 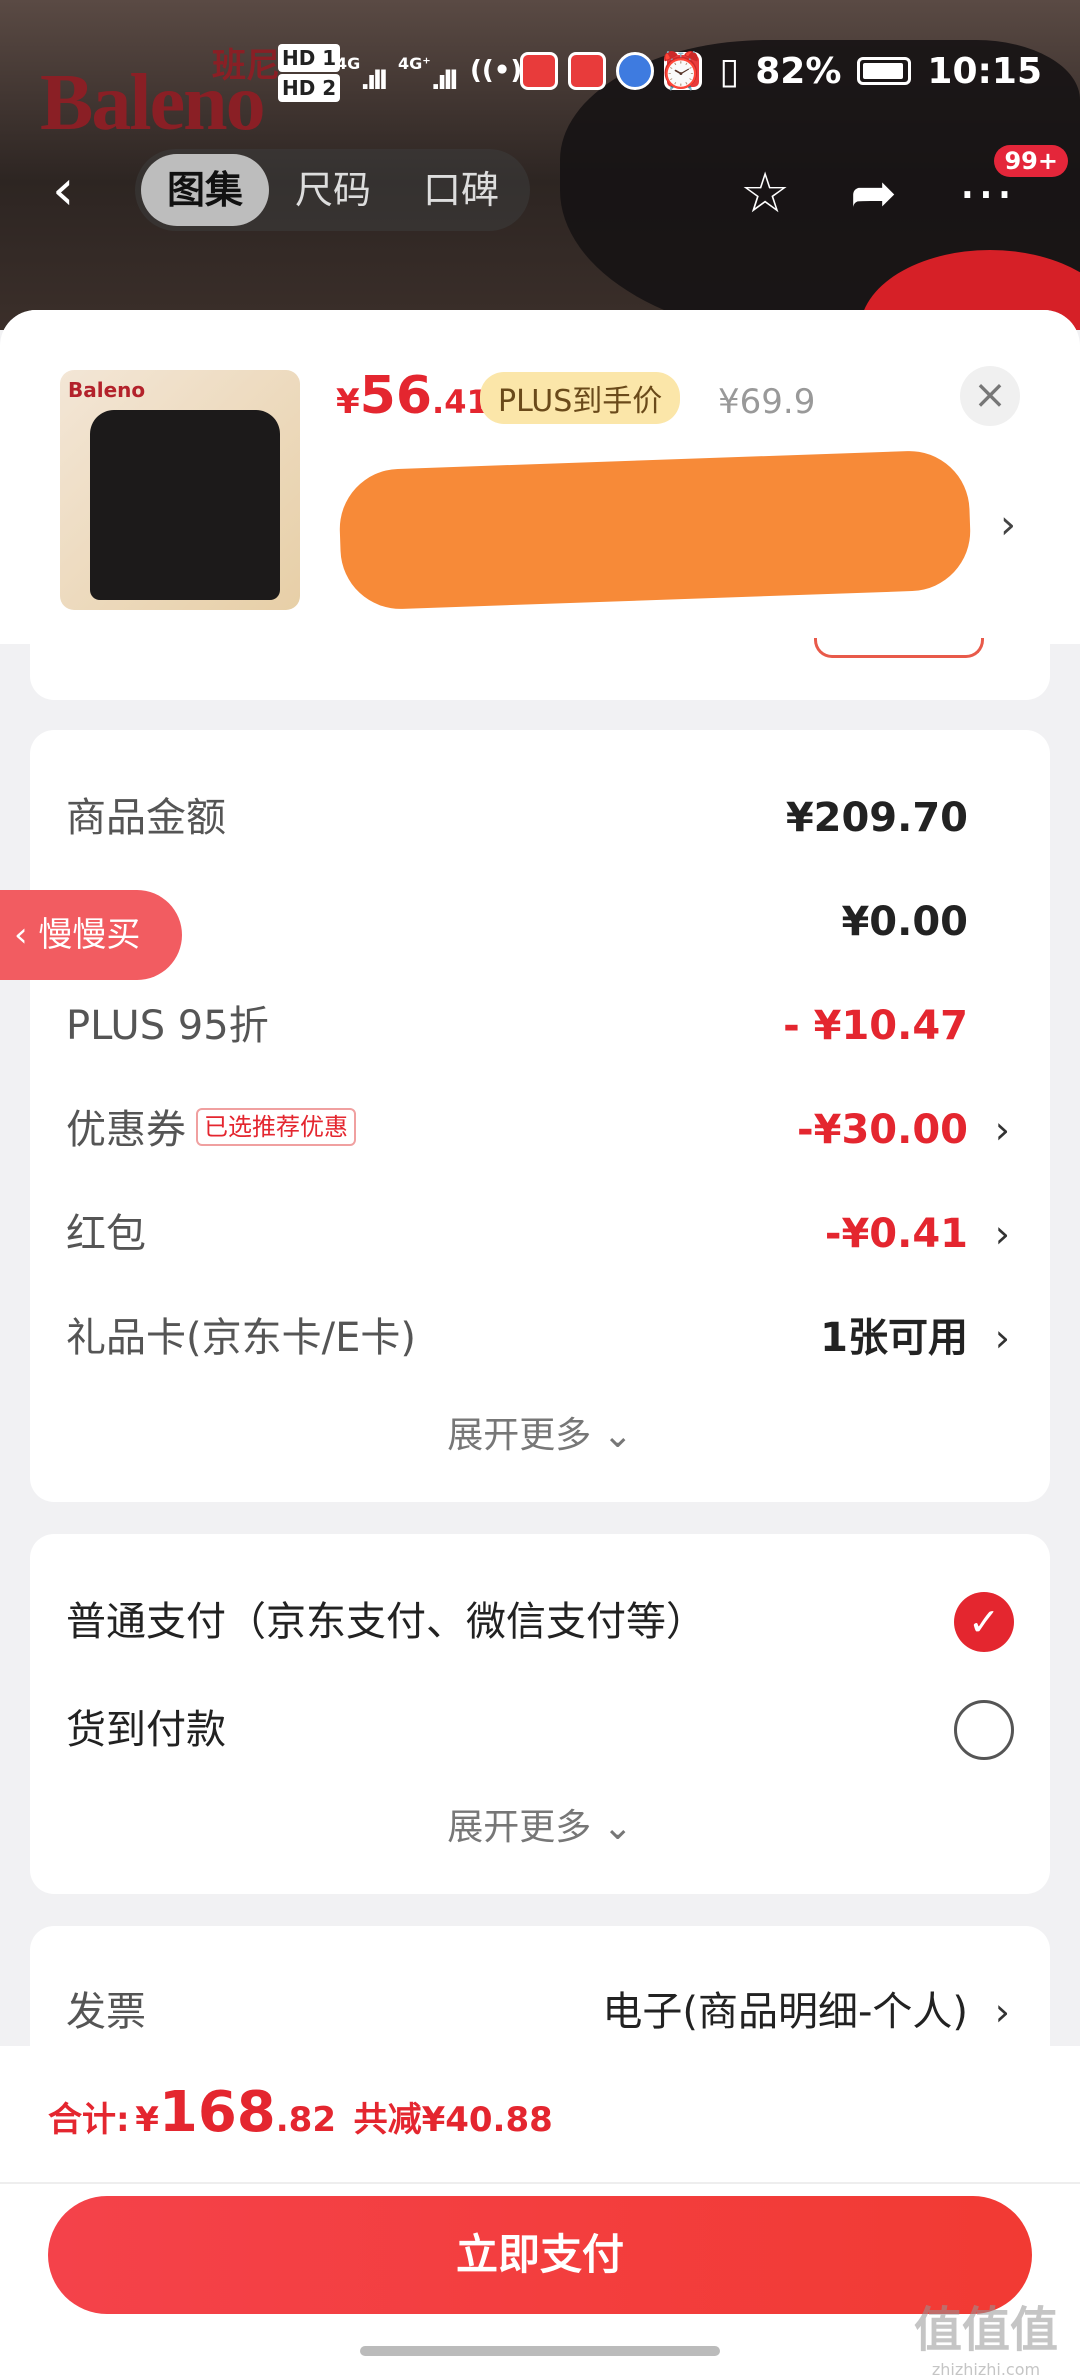 I want to click on share-icon: ➦, so click(x=873, y=193).